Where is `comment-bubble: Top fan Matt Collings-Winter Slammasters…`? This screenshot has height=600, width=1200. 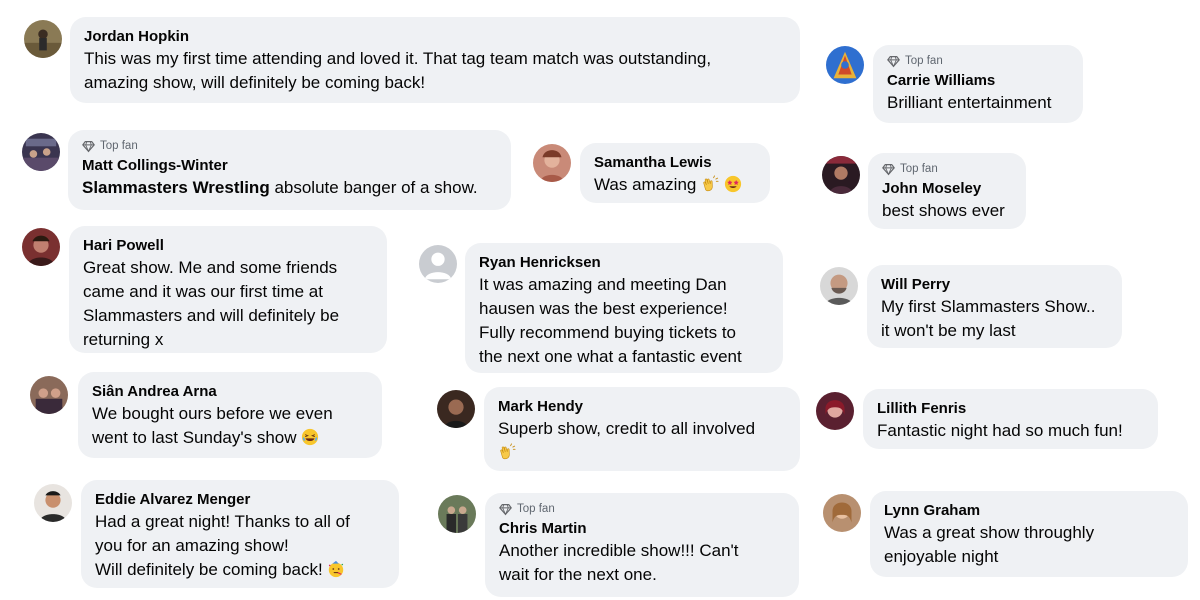 comment-bubble: Top fan Matt Collings-Winter Slammasters… is located at coordinates (289, 170).